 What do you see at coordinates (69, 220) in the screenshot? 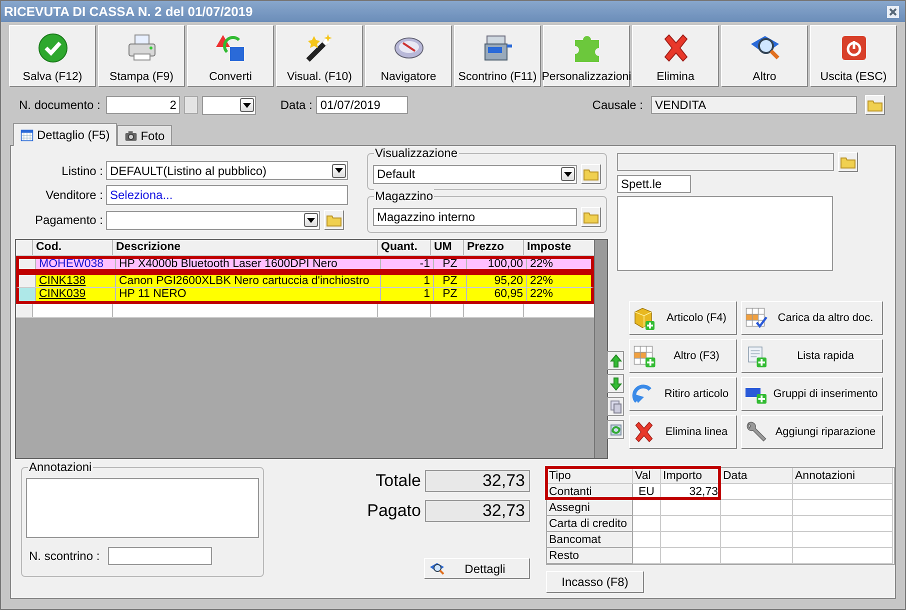
I see `pagamento-label: Pagamento :` at bounding box center [69, 220].